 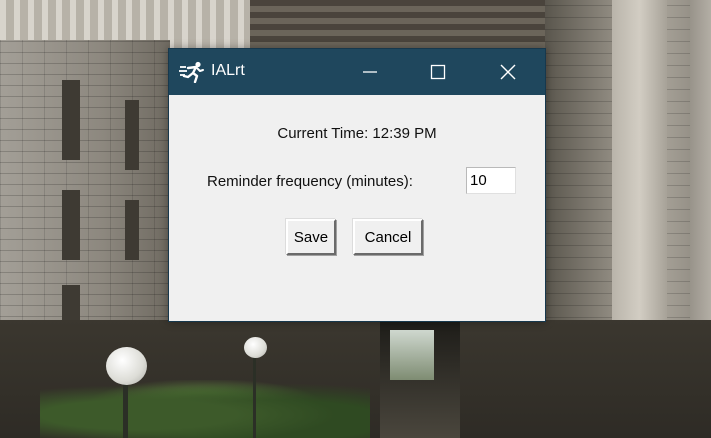 I want to click on window-title: IALrt, so click(x=228, y=70).